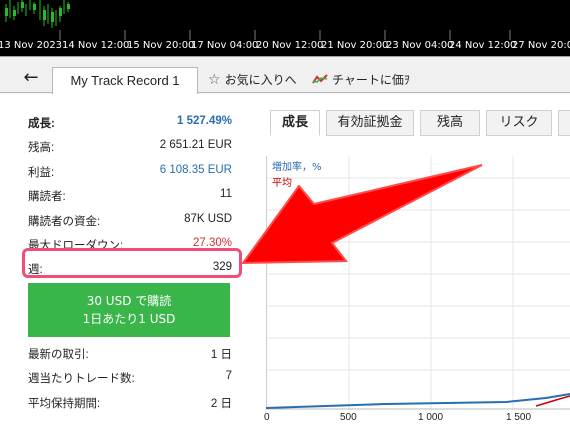 The height and width of the screenshot is (427, 570). What do you see at coordinates (221, 403) in the screenshot?
I see `stat-value: 2 日` at bounding box center [221, 403].